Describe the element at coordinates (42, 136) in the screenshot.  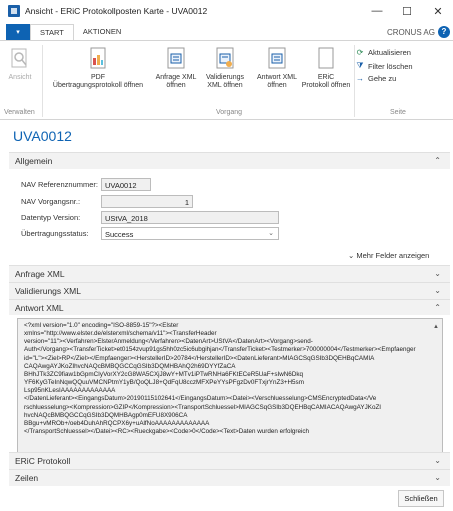
I see `page-title: UVA0012` at that location.